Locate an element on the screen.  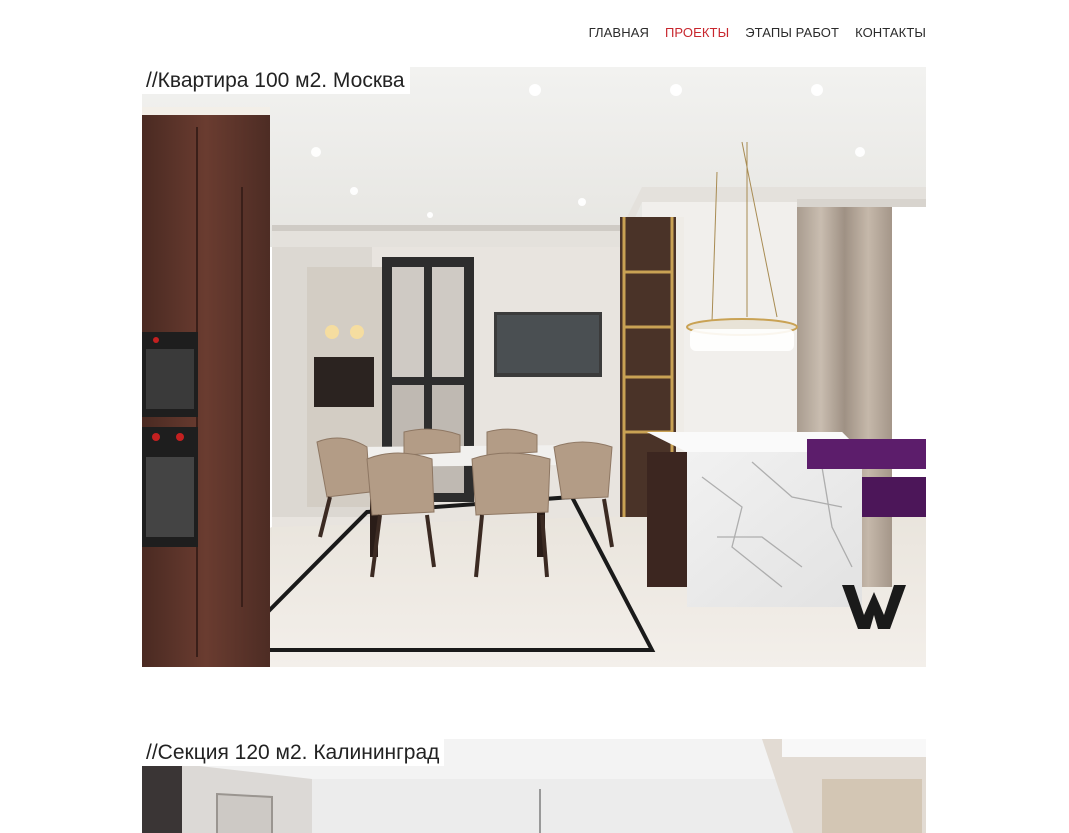
project-card-kaliningrad: //Секция 120 м2. Калининград is located at coordinates (534, 786).